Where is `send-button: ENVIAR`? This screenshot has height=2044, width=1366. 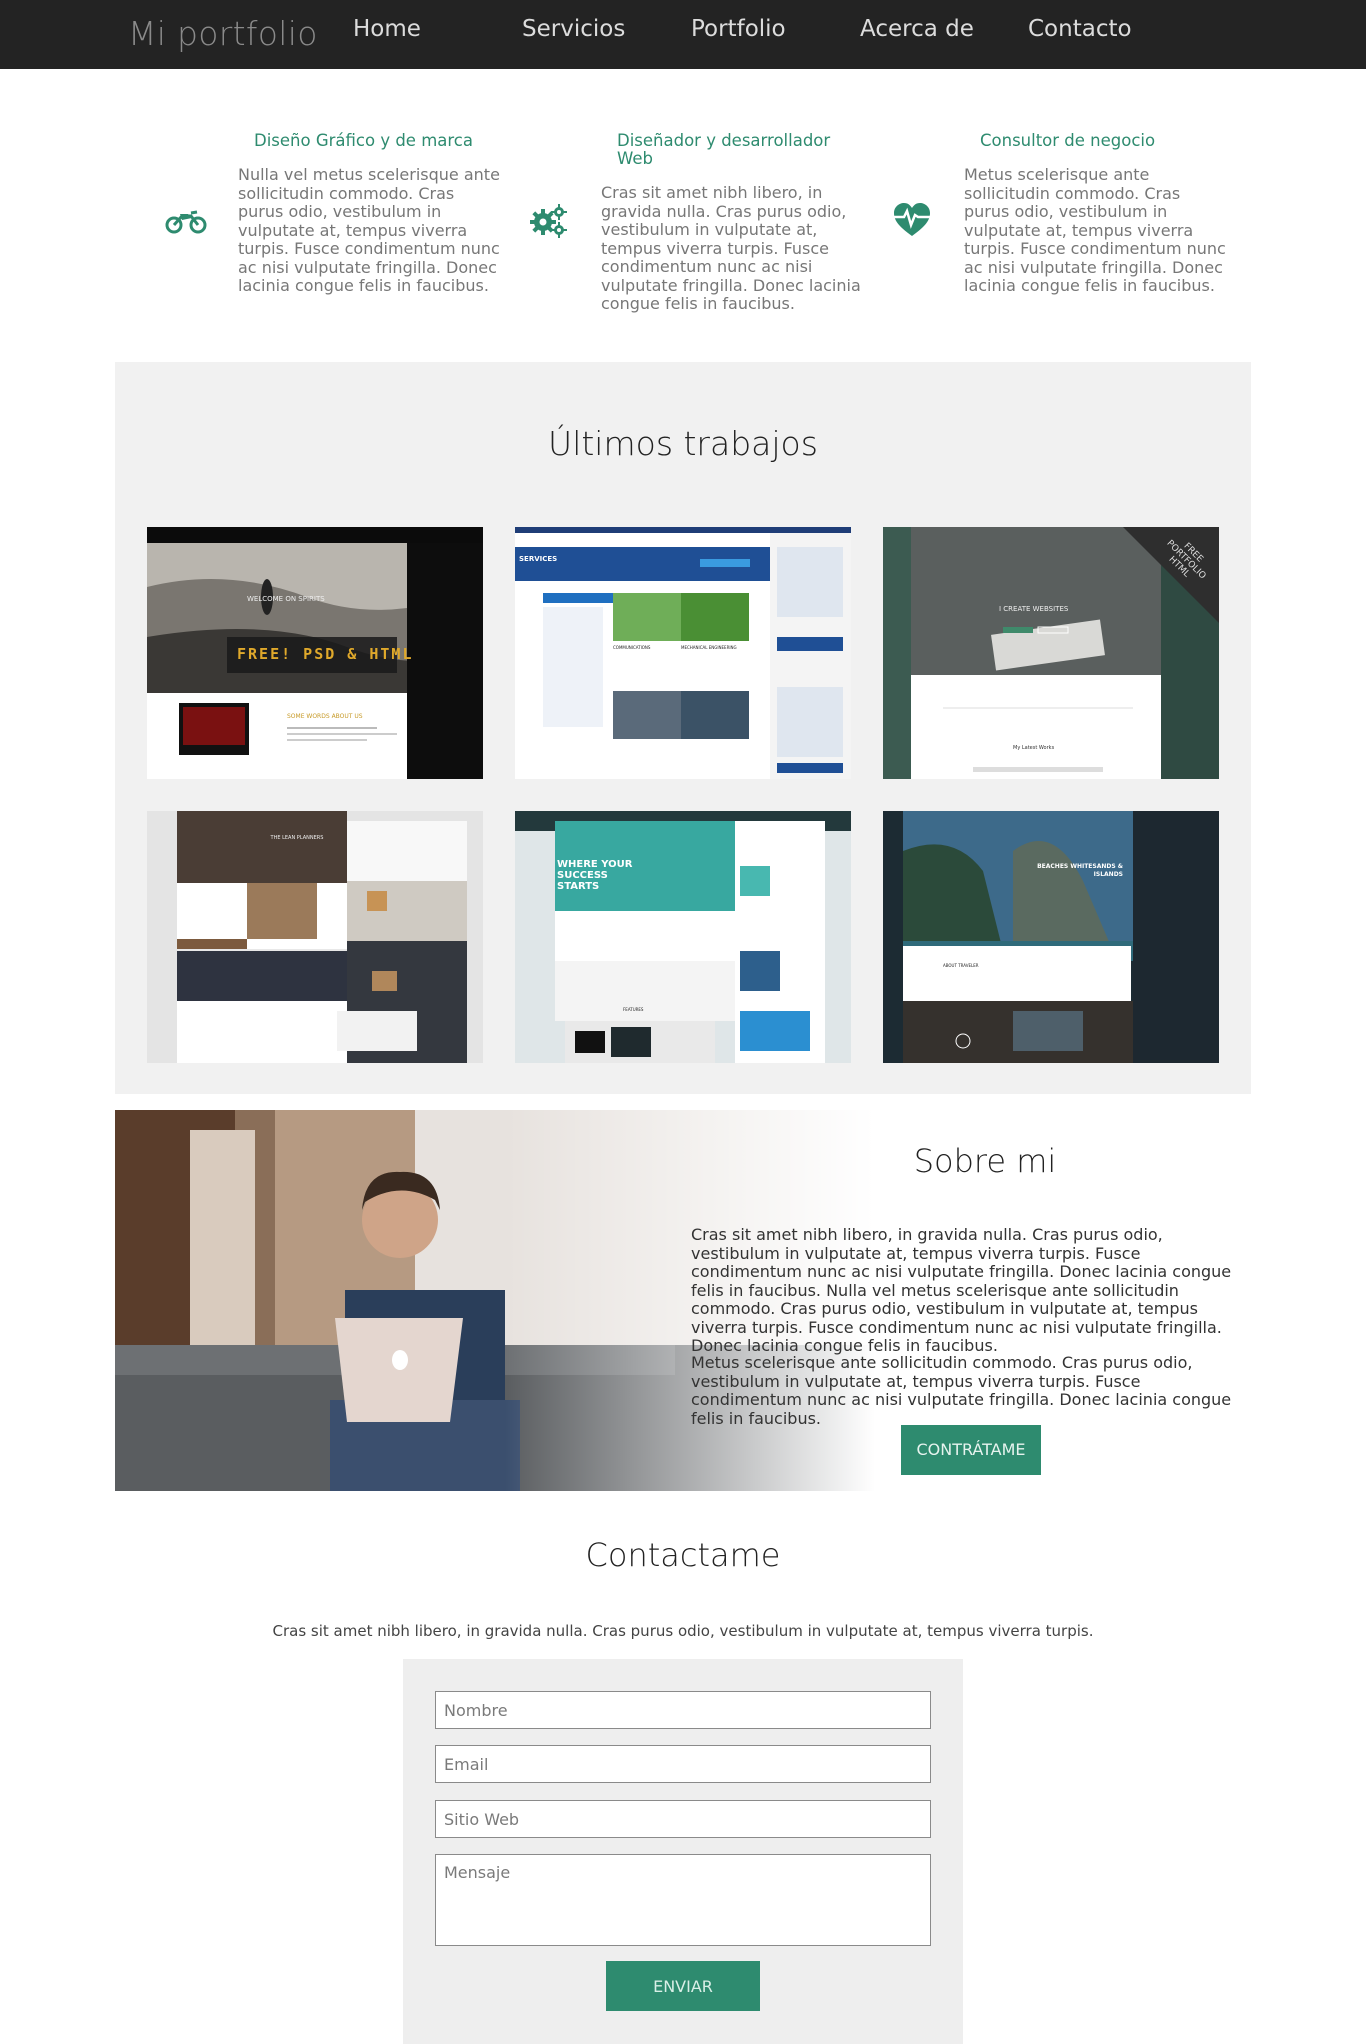
send-button: ENVIAR is located at coordinates (683, 1986).